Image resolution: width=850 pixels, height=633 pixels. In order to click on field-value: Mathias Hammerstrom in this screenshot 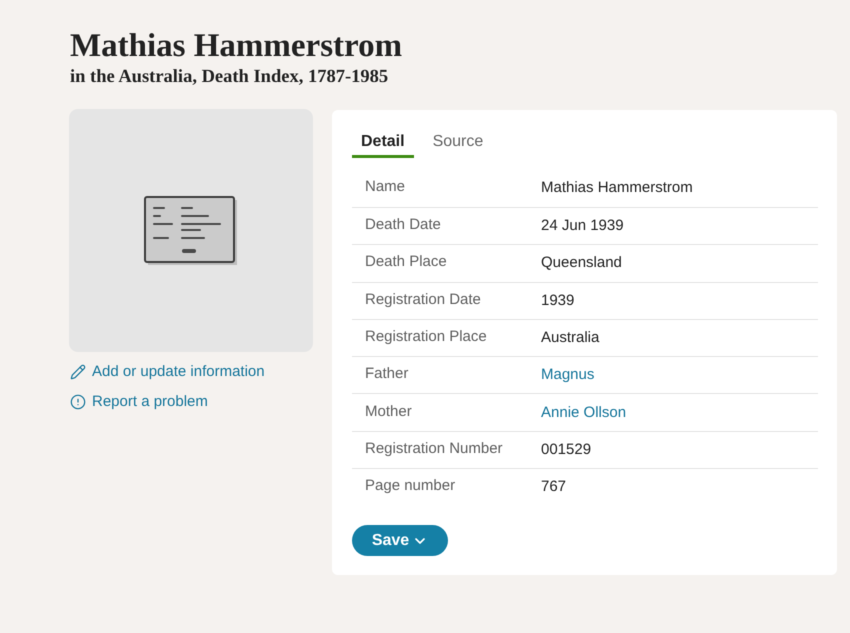, I will do `click(617, 188)`.